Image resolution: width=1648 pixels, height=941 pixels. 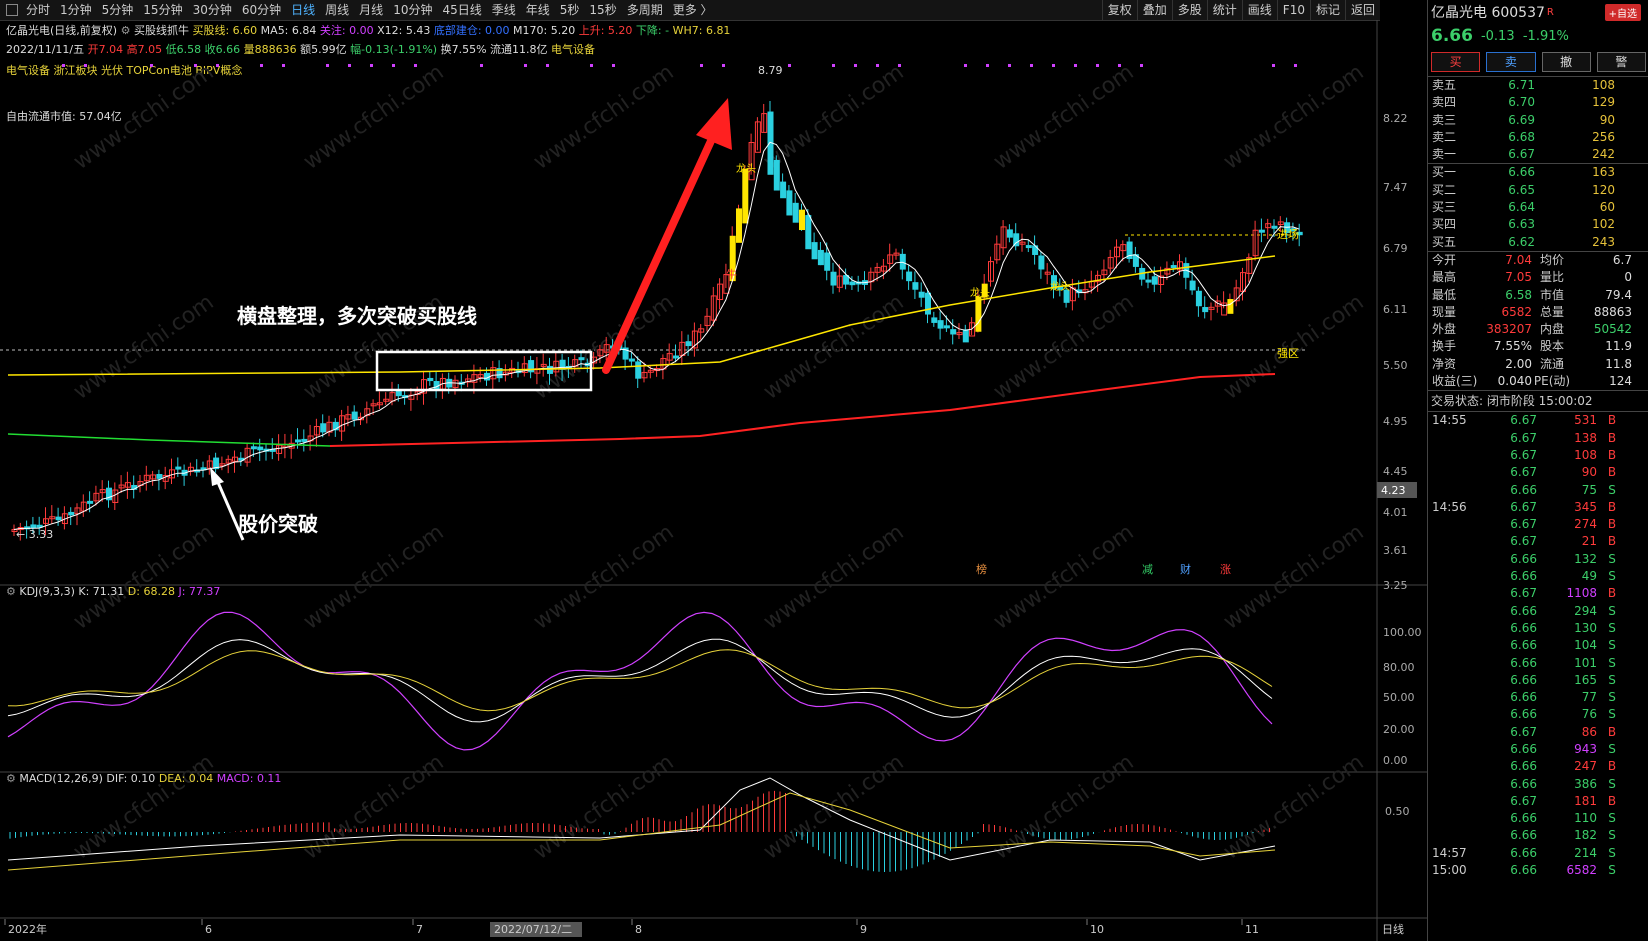 What do you see at coordinates (337, 10) in the screenshot?
I see `period-tab: 周线` at bounding box center [337, 10].